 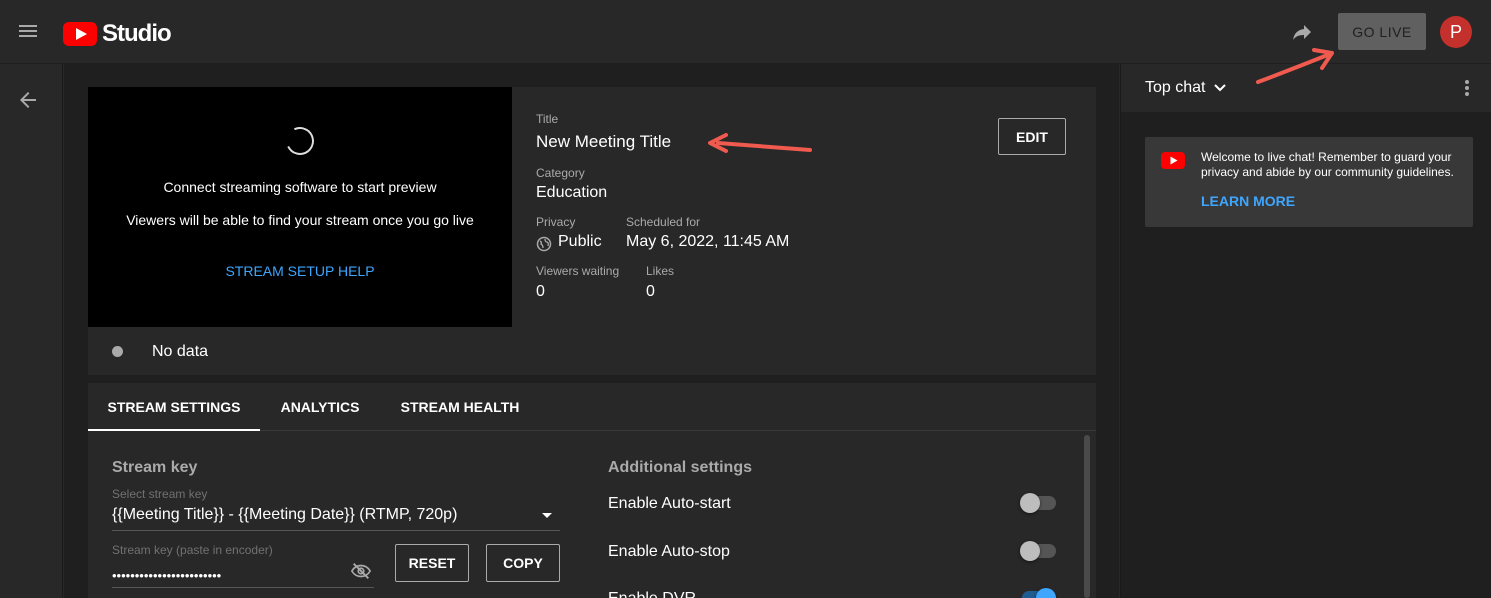 I want to click on setting-auto-start-label: Enable Auto-start, so click(x=669, y=503).